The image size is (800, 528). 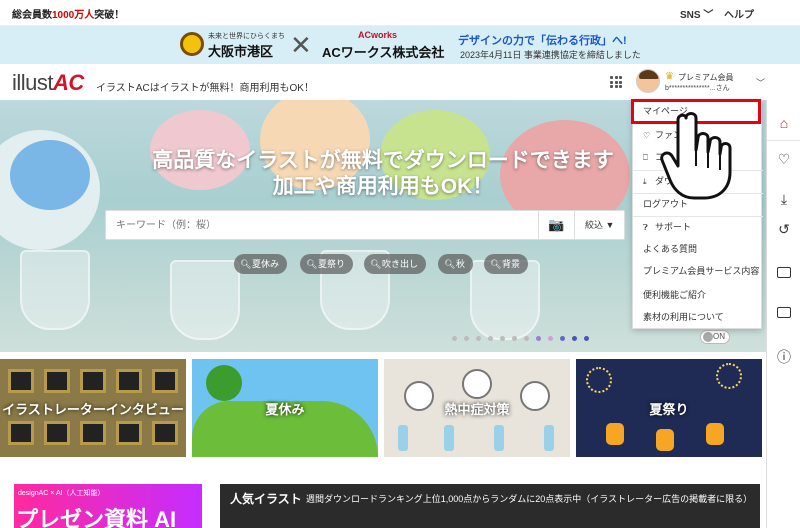 I want to click on apps-grid-icon, so click(x=616, y=82).